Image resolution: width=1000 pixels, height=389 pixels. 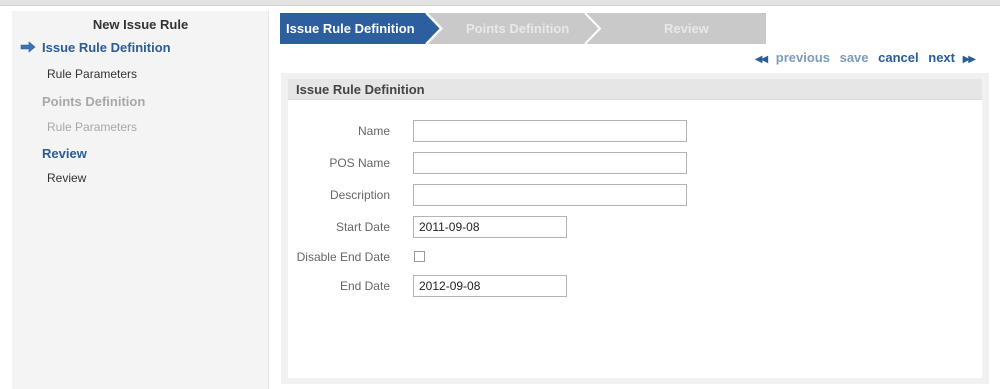 I want to click on cancel-link: cancel, so click(x=898, y=57).